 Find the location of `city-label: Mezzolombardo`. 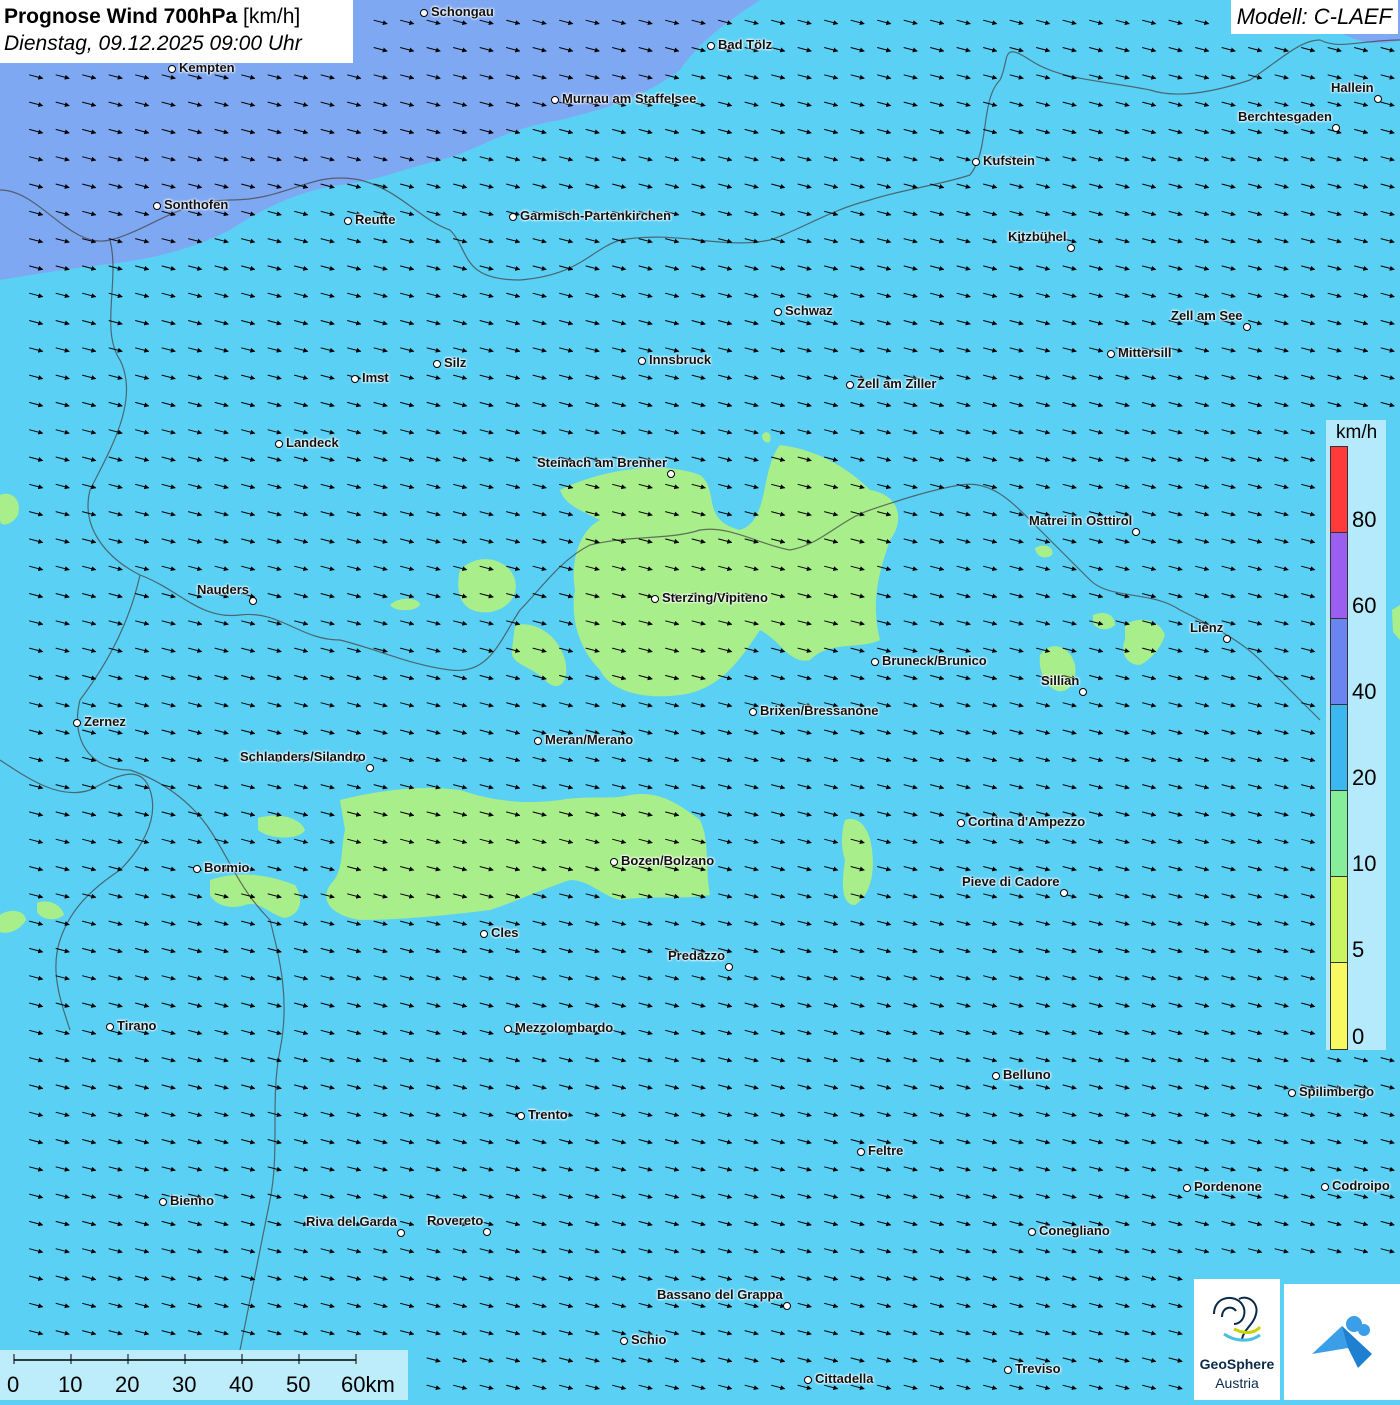

city-label: Mezzolombardo is located at coordinates (564, 1027).